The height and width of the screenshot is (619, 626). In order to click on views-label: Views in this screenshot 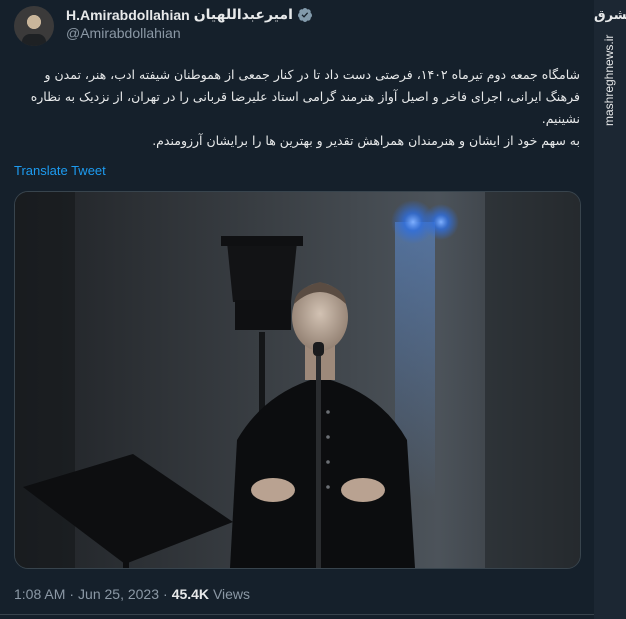, I will do `click(231, 594)`.